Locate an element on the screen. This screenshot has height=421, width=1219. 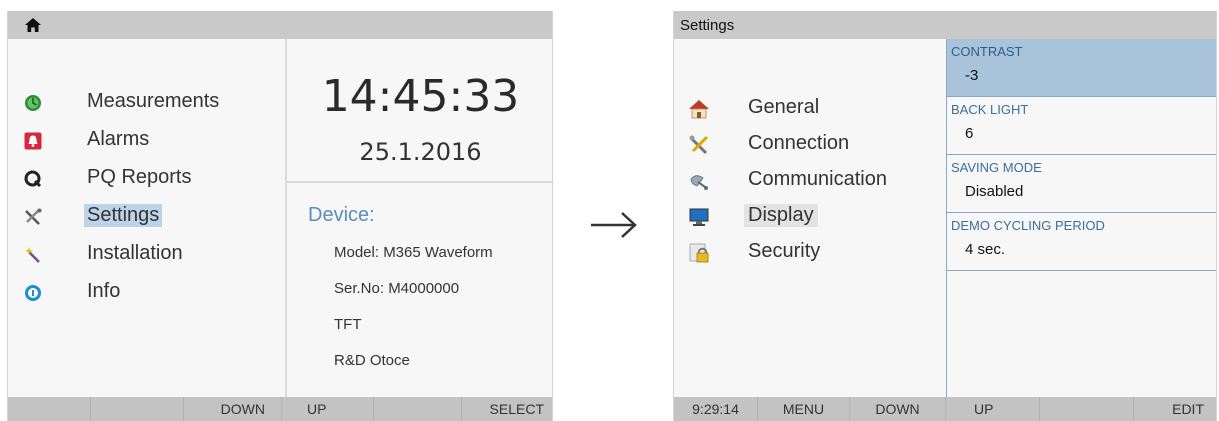
softkey-clock: 9:29:14 is located at coordinates (716, 409).